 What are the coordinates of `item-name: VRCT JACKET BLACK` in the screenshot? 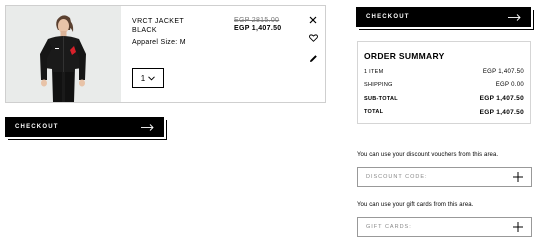 It's located at (172, 26).